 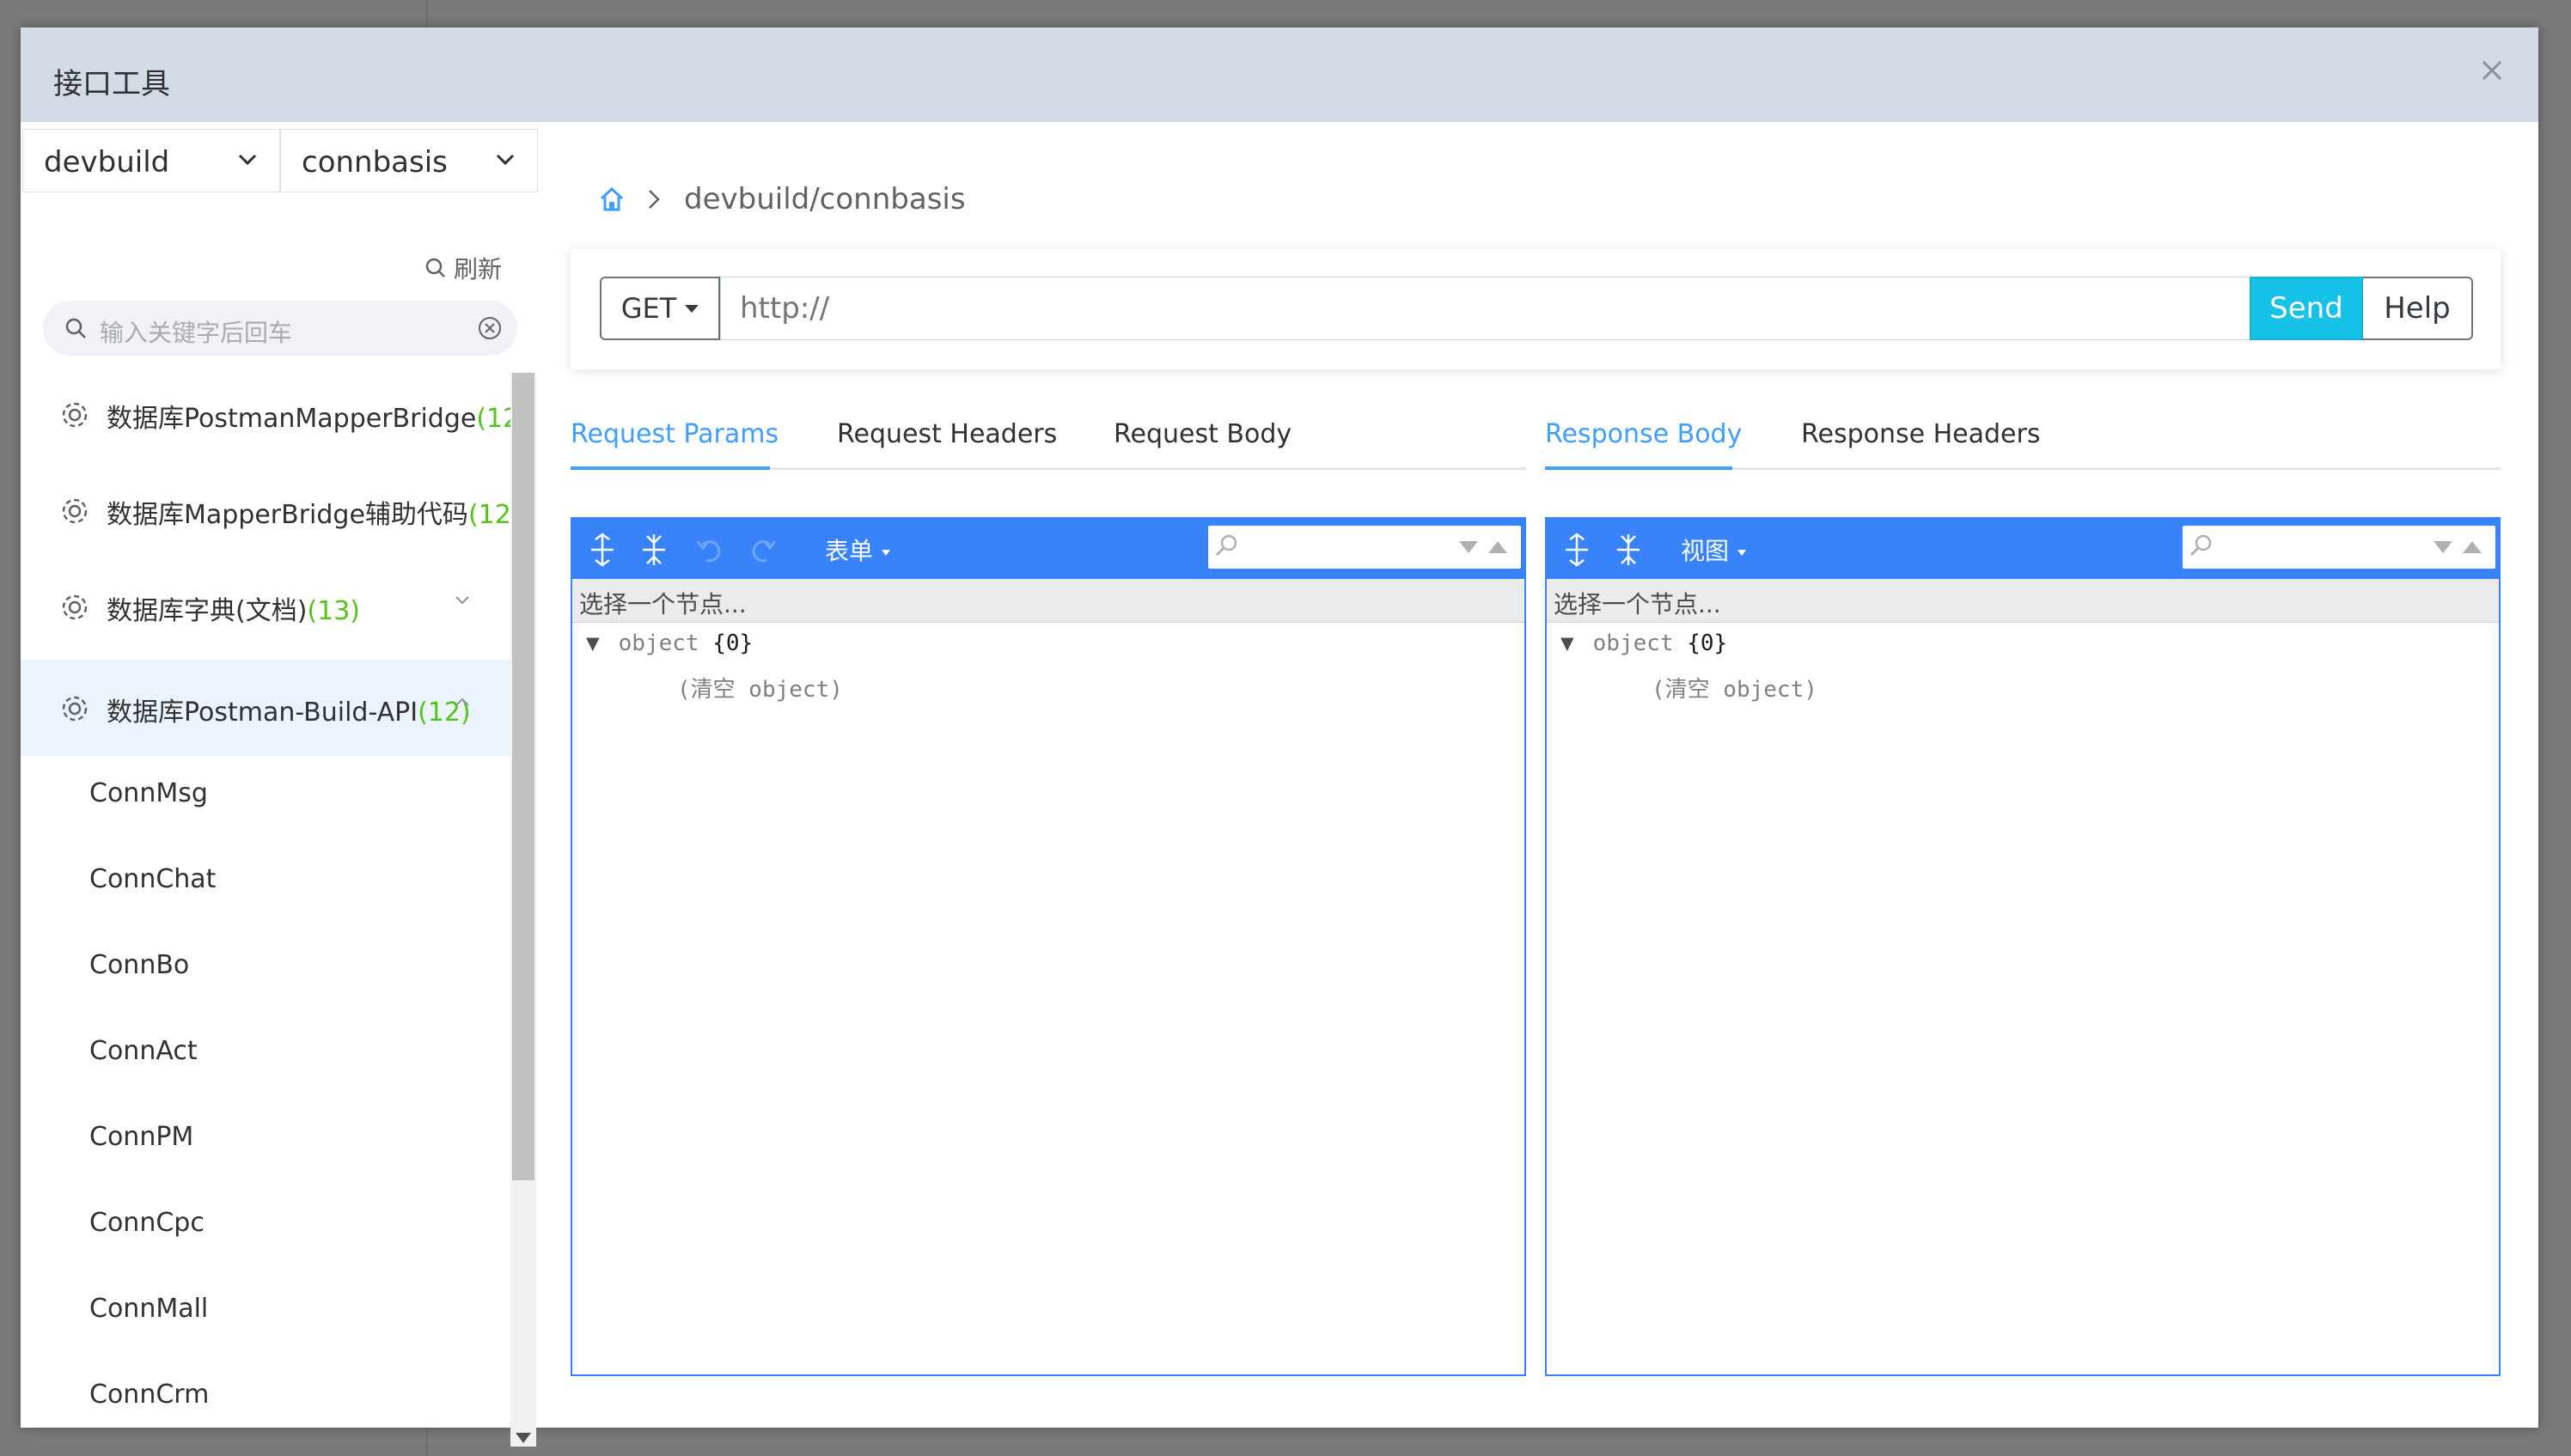 I want to click on project-select-value: devbuild, so click(x=107, y=163).